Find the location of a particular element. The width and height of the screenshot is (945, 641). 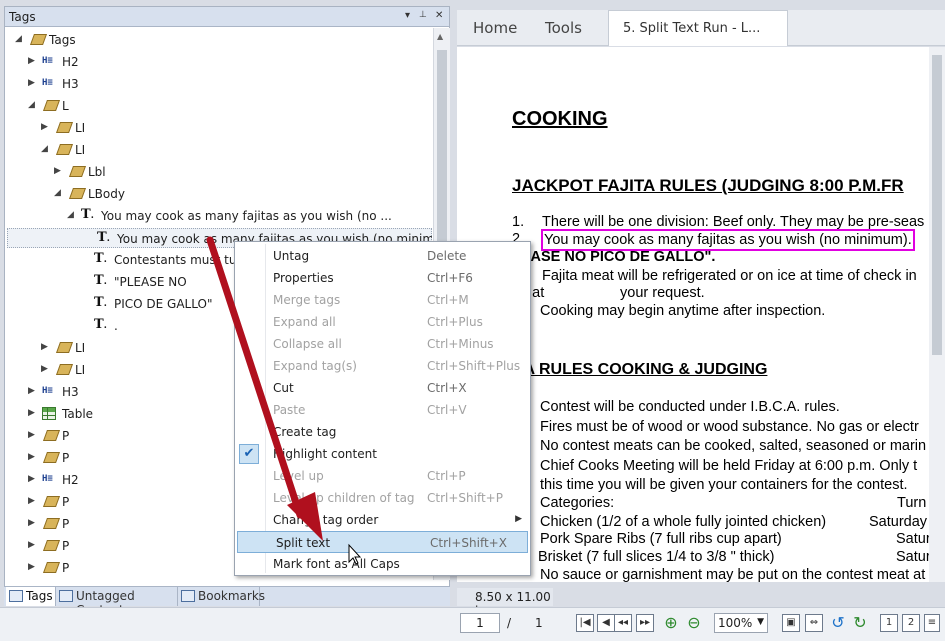

tree-node: ◢ LBody is located at coordinates (215, 194).